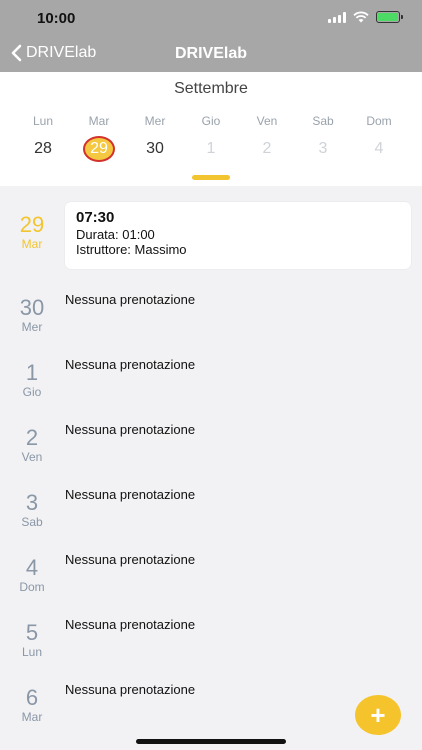  I want to click on agenda-date: 29 Mar, so click(32, 232).